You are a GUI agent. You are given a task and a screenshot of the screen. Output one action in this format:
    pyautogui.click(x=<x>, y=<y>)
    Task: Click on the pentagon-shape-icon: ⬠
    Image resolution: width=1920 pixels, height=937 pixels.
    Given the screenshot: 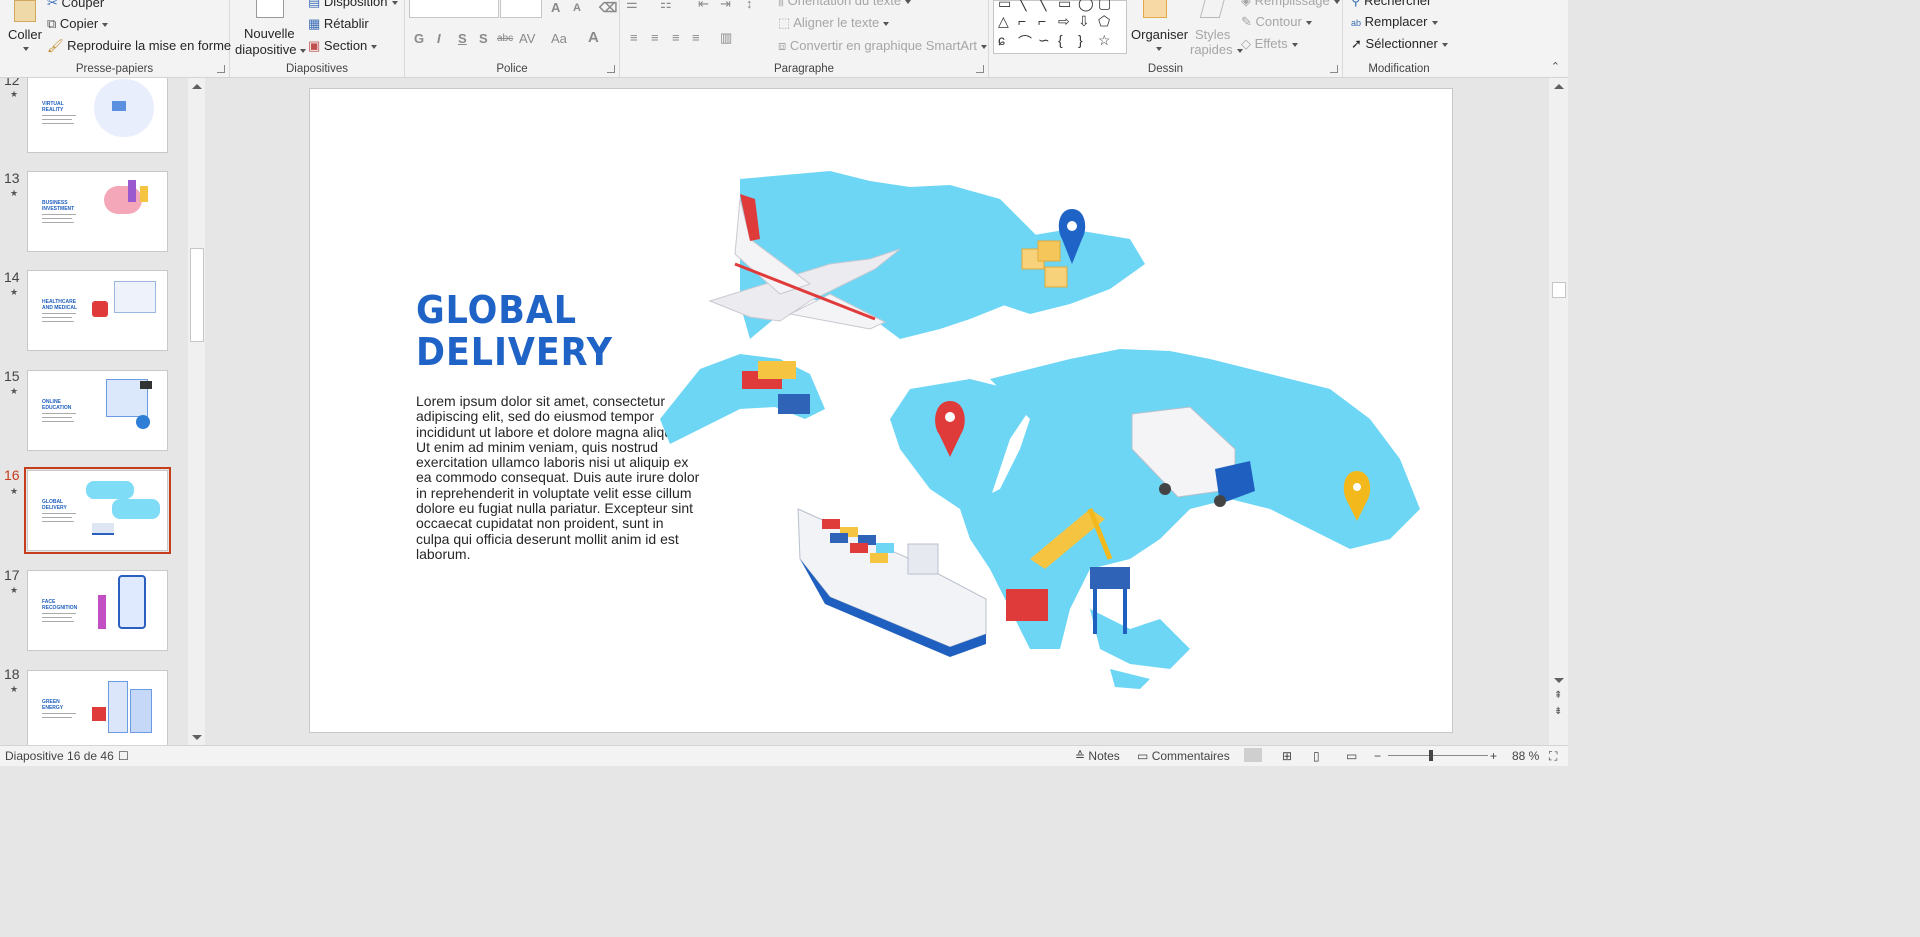 What is the action you would take?
    pyautogui.click(x=1104, y=21)
    